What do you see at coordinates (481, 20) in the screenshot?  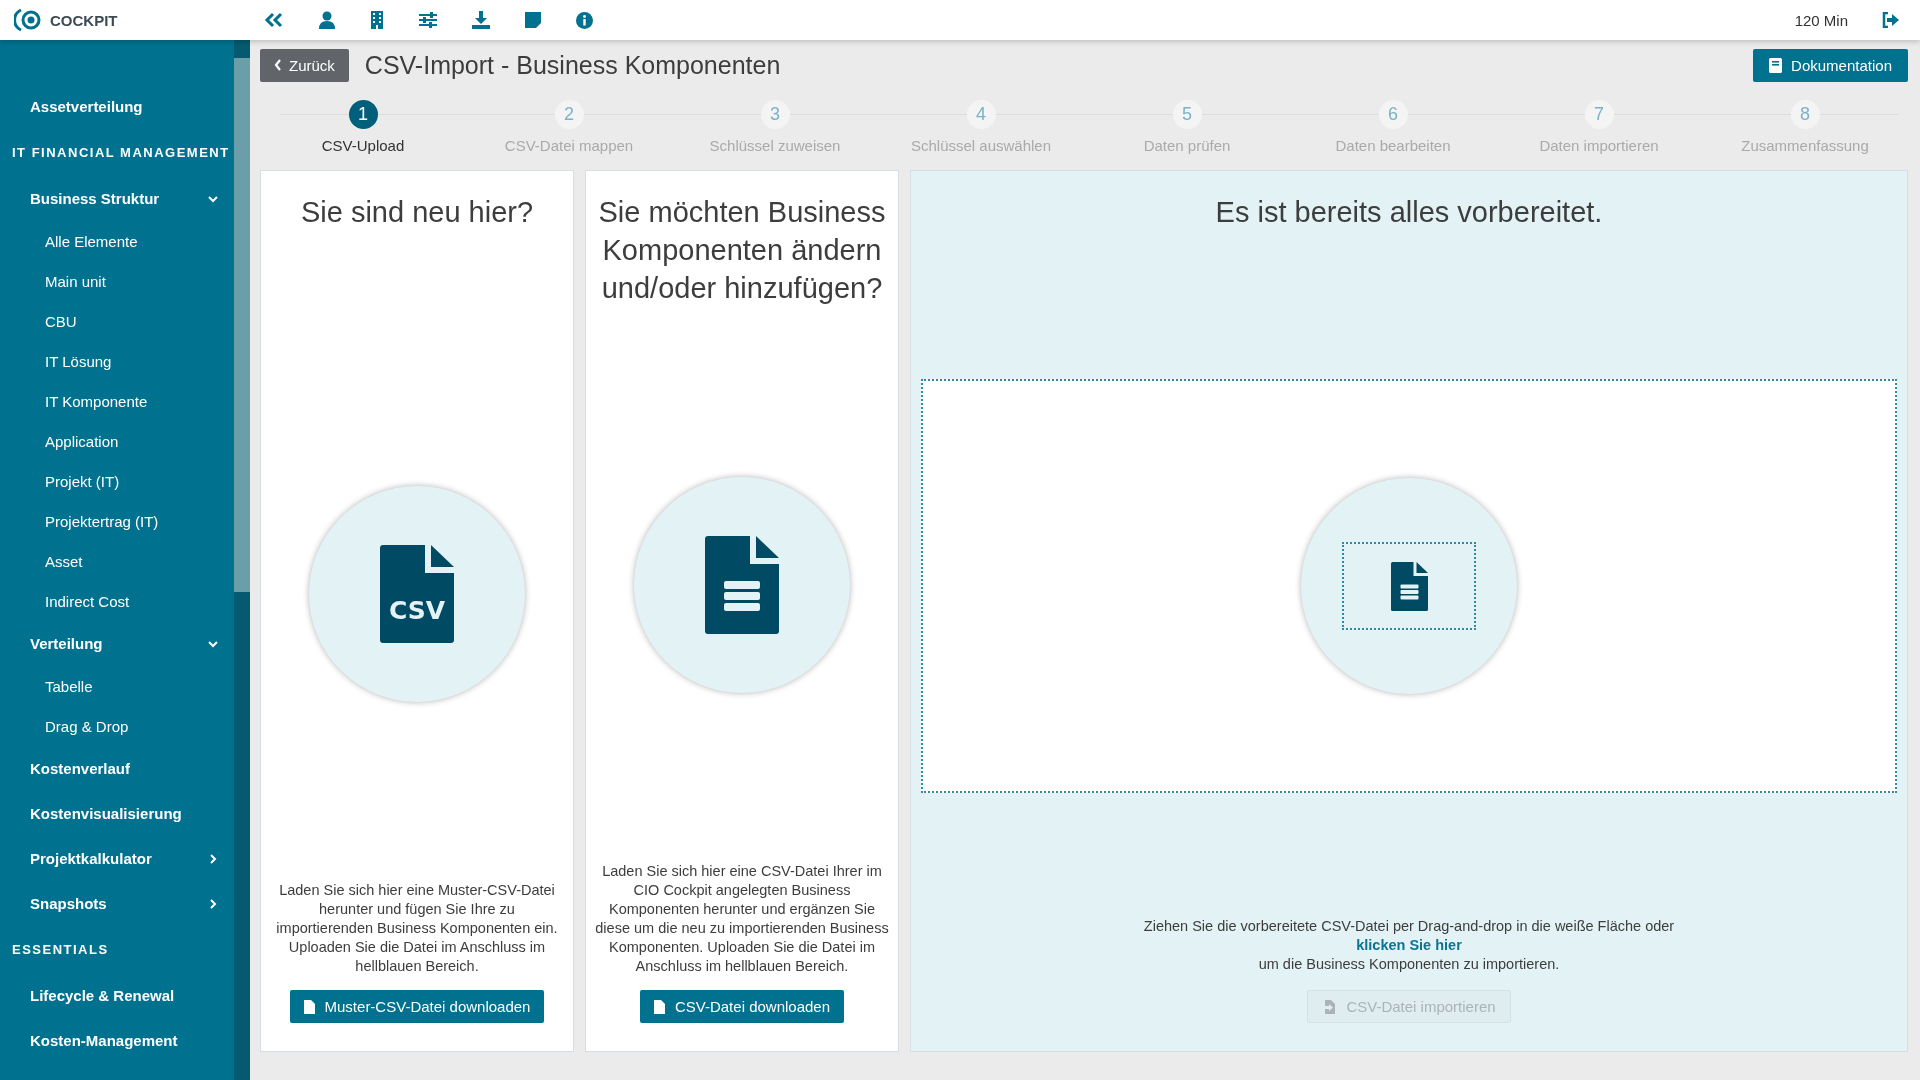 I see `download-icon` at bounding box center [481, 20].